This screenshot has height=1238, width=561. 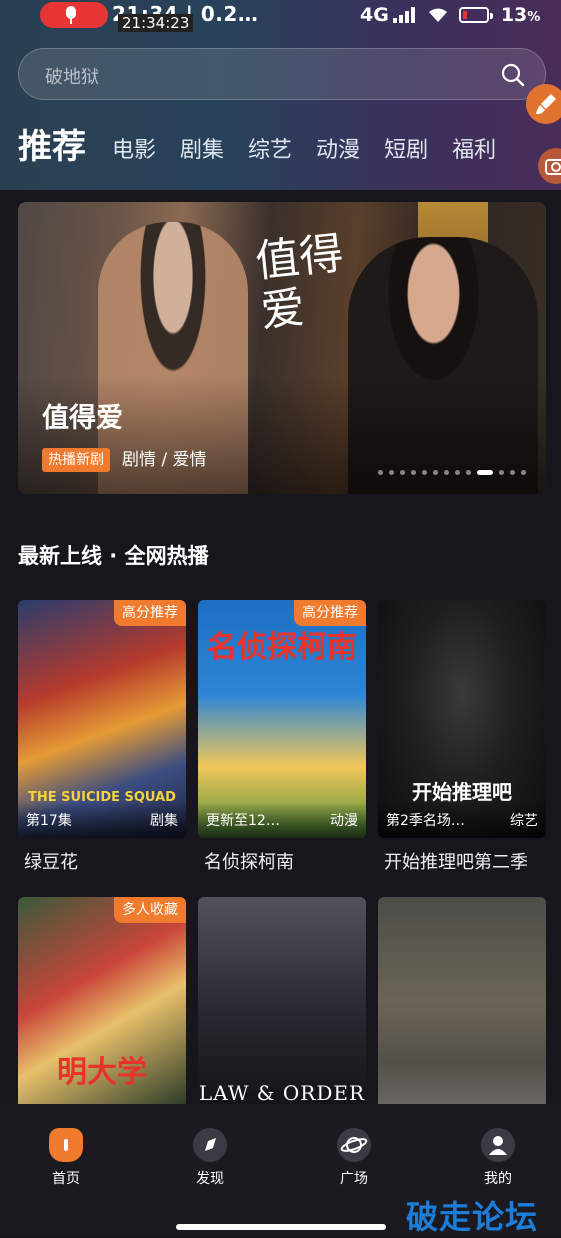 I want to click on tab-movies: 电影, so click(x=134, y=151).